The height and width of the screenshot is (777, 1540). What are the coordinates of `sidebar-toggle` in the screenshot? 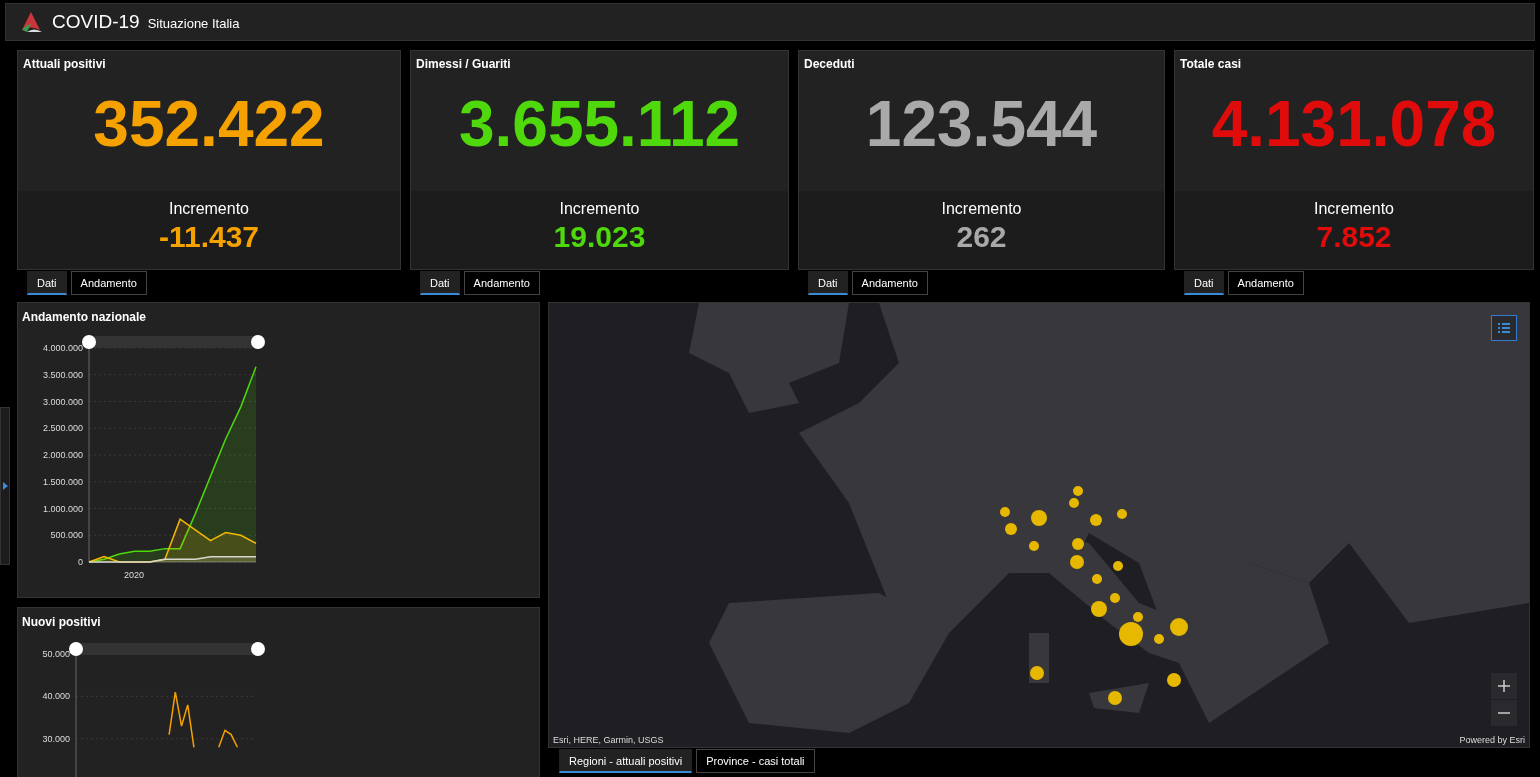 It's located at (5, 486).